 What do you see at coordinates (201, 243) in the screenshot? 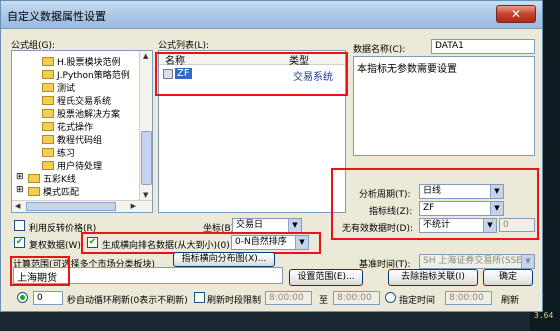
I see `highlight-rank` at bounding box center [201, 243].